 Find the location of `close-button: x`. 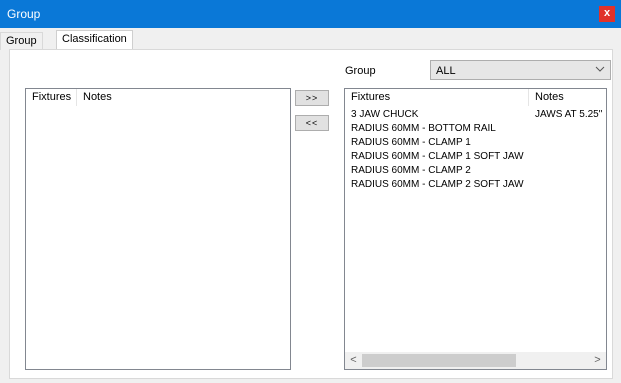

close-button: x is located at coordinates (607, 14).